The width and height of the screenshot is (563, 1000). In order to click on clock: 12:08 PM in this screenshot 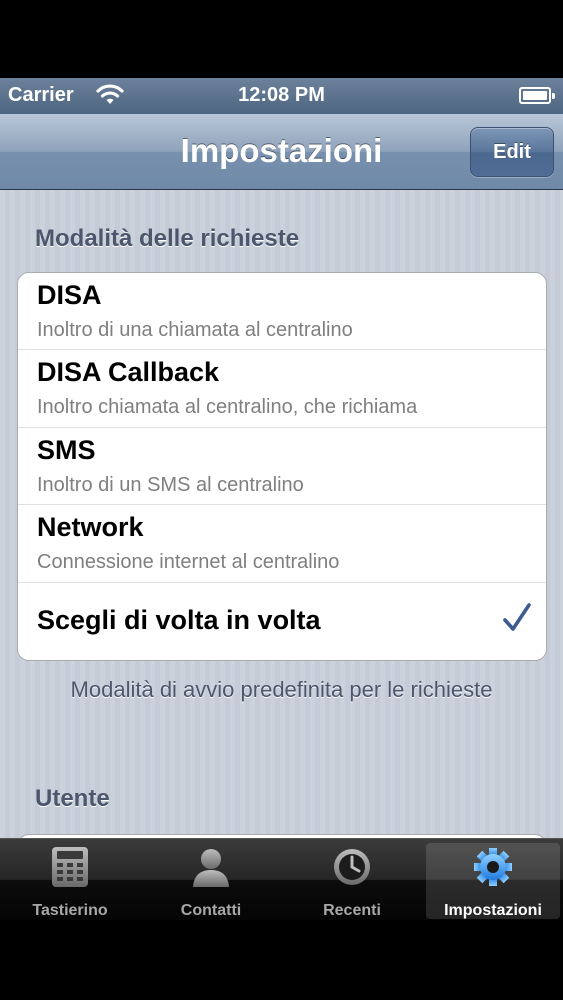, I will do `click(281, 95)`.